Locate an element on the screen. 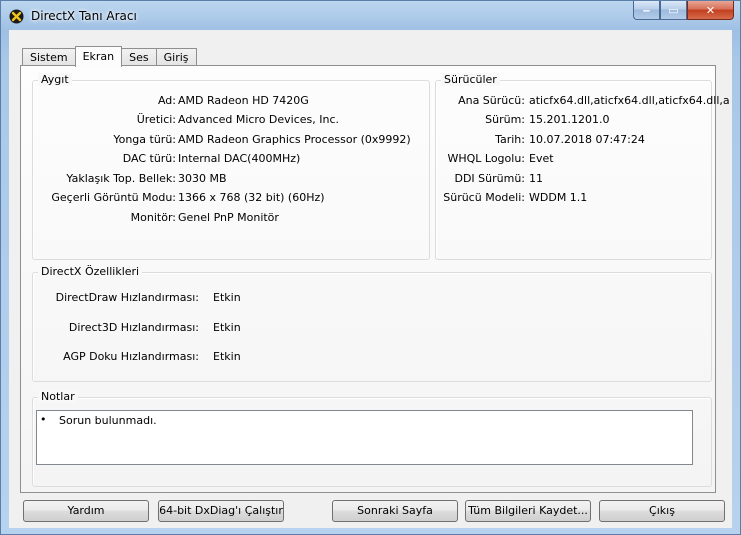 This screenshot has width=741, height=535. maximize-icon: ▭ is located at coordinates (673, 10).